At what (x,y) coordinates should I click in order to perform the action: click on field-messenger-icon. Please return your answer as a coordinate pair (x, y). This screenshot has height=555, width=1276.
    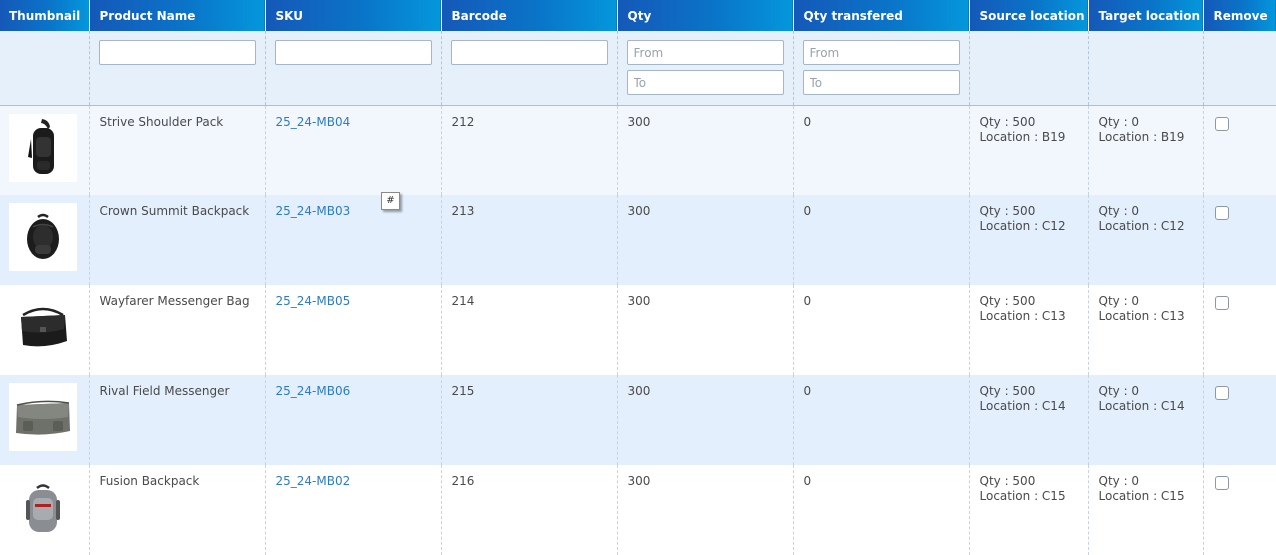
    Looking at the image, I should click on (43, 417).